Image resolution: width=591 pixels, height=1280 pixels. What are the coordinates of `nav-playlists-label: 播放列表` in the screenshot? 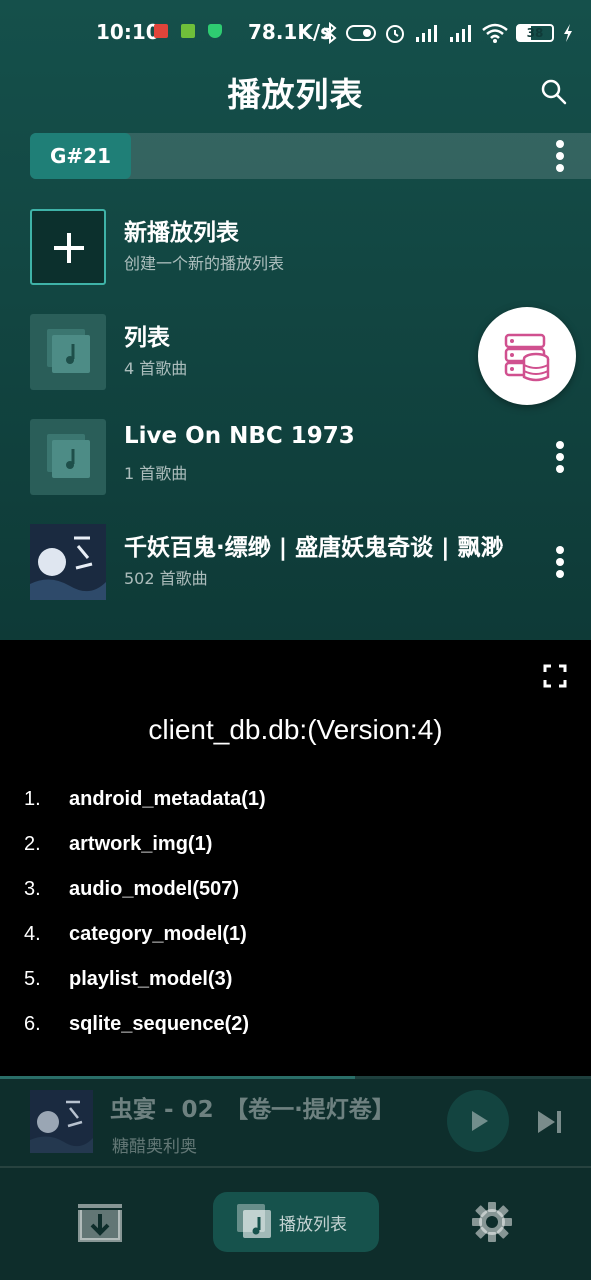 It's located at (313, 1225).